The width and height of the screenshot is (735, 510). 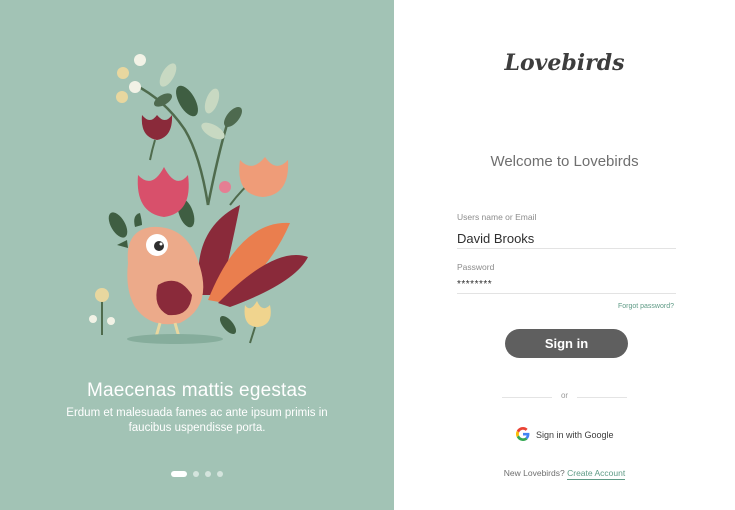 I want to click on or-divider-line-right, so click(x=602, y=397).